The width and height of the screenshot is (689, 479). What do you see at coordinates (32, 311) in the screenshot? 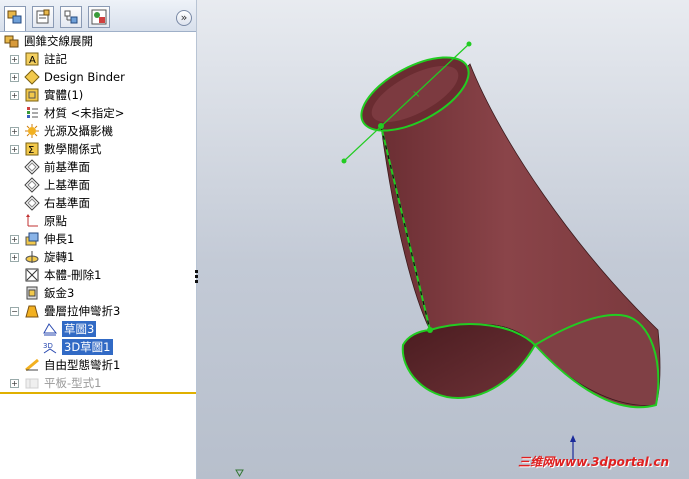
I see `lofted-bend-icon` at bounding box center [32, 311].